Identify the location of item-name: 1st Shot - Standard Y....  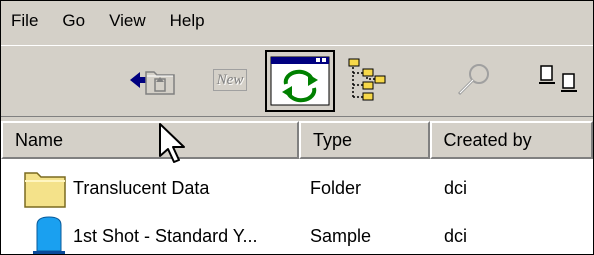
(165, 235).